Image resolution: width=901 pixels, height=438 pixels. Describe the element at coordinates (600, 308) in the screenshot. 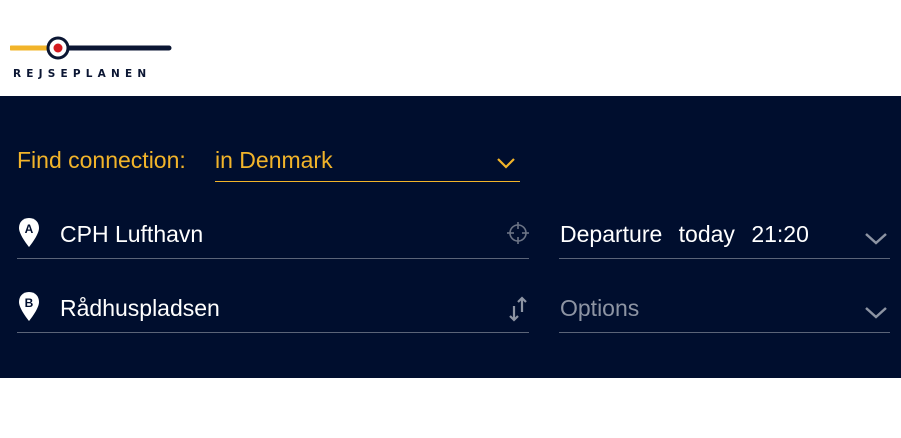

I see `options-label: Options` at that location.